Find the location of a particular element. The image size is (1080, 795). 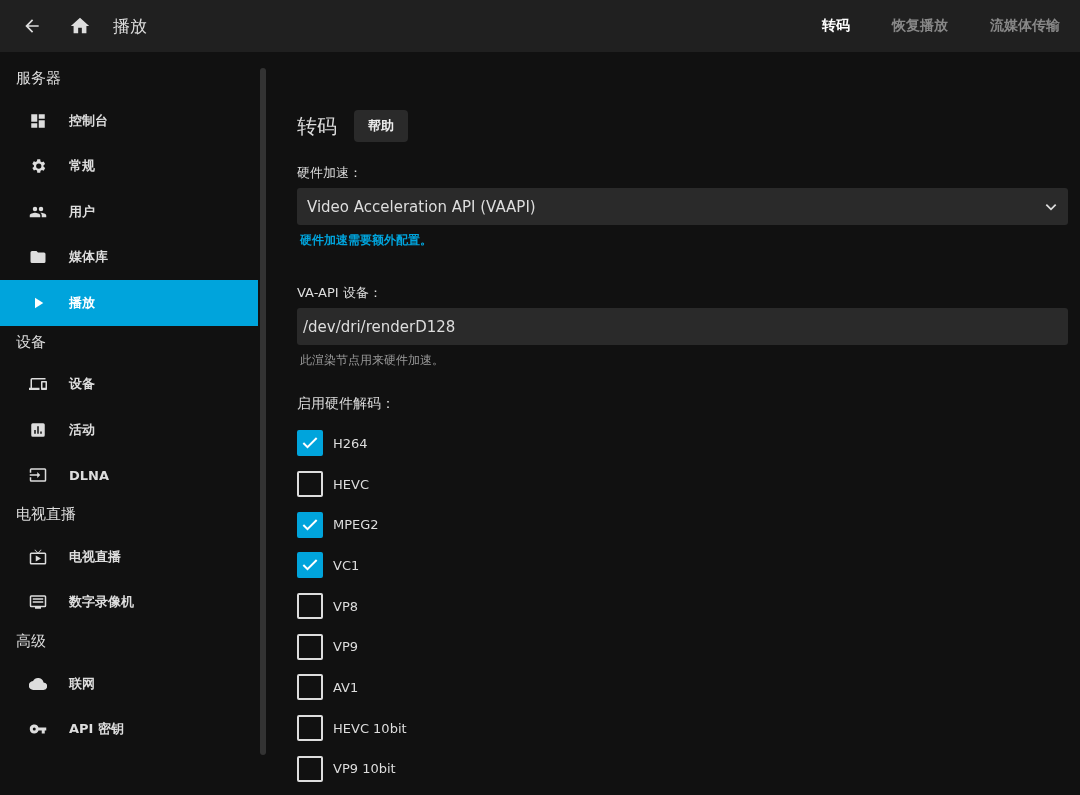

field-hint: 此渲染节点用来硬件加速。 is located at coordinates (372, 360).